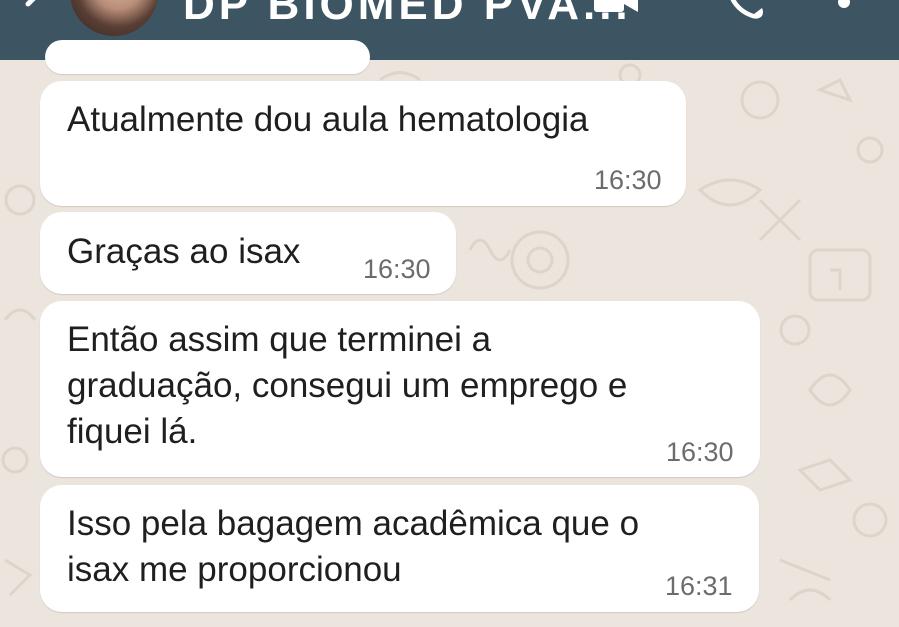 This screenshot has height=627, width=899. What do you see at coordinates (207, 57) in the screenshot?
I see `previous-message-bubble` at bounding box center [207, 57].